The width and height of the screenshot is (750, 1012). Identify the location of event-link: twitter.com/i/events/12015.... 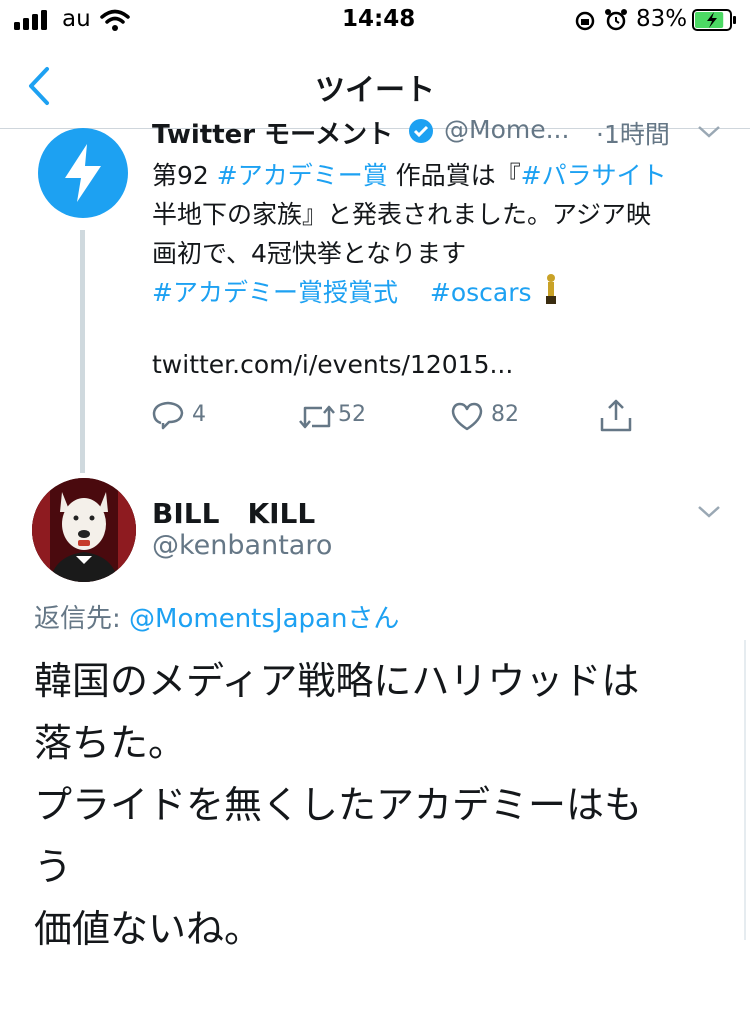
(332, 364).